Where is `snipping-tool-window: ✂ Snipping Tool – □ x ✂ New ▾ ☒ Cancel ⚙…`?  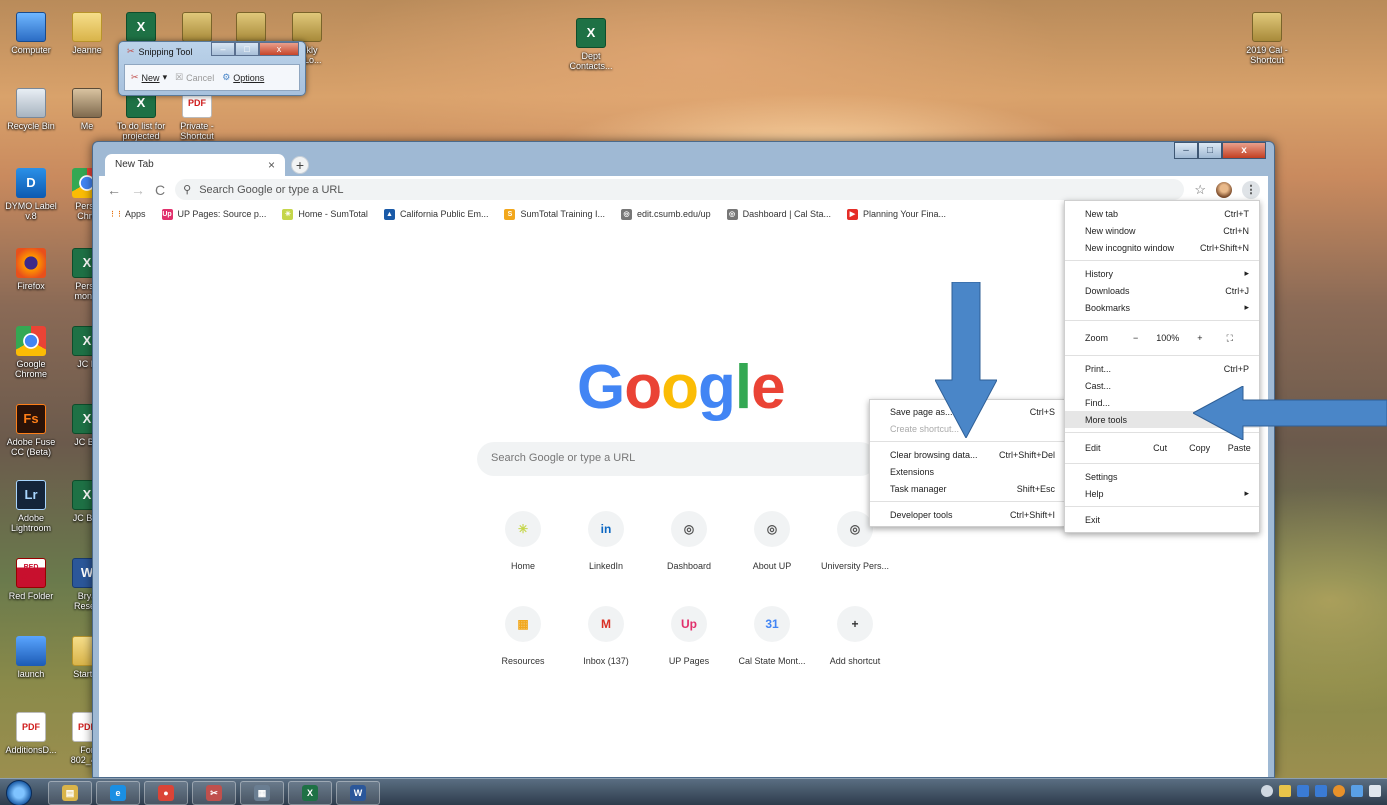
snipping-tool-window: ✂ Snipping Tool – □ x ✂ New ▾ ☒ Cancel ⚙… is located at coordinates (212, 68).